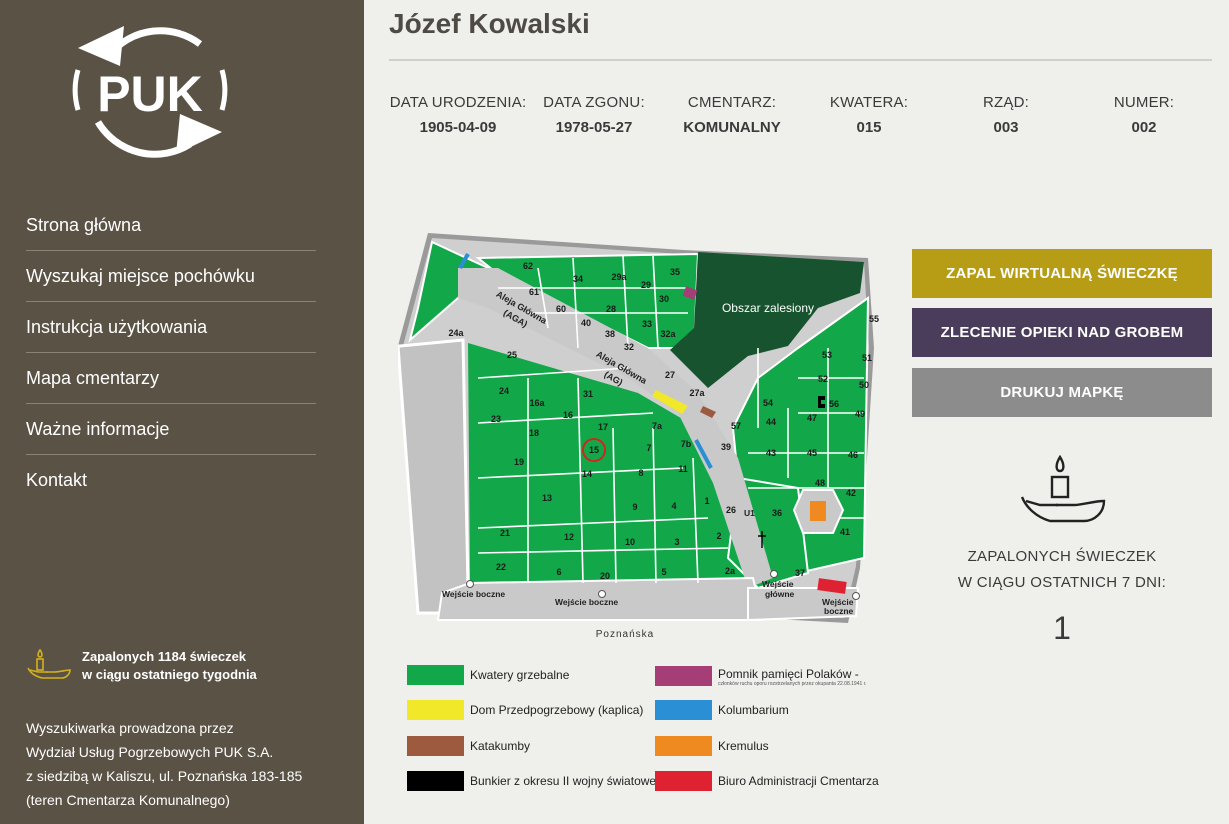 This screenshot has height=824, width=1229. I want to click on quarter-label: 16a, so click(537, 403).